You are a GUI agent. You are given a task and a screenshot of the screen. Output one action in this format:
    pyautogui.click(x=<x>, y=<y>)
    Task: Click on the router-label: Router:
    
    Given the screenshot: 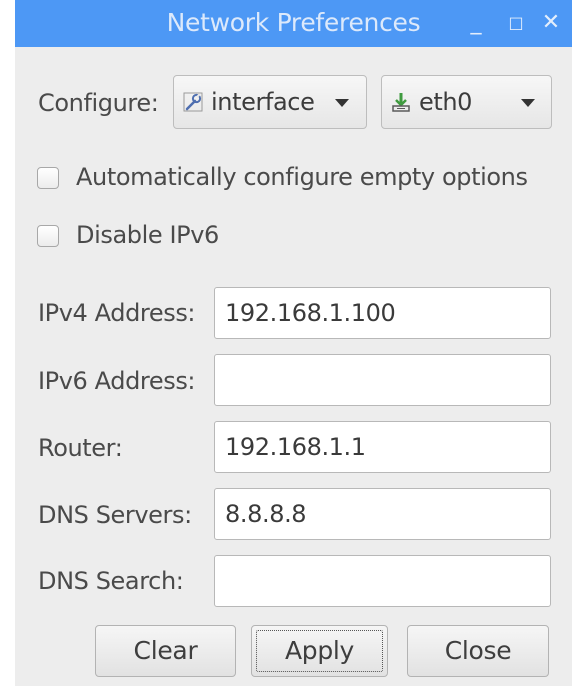 What is the action you would take?
    pyautogui.click(x=80, y=448)
    